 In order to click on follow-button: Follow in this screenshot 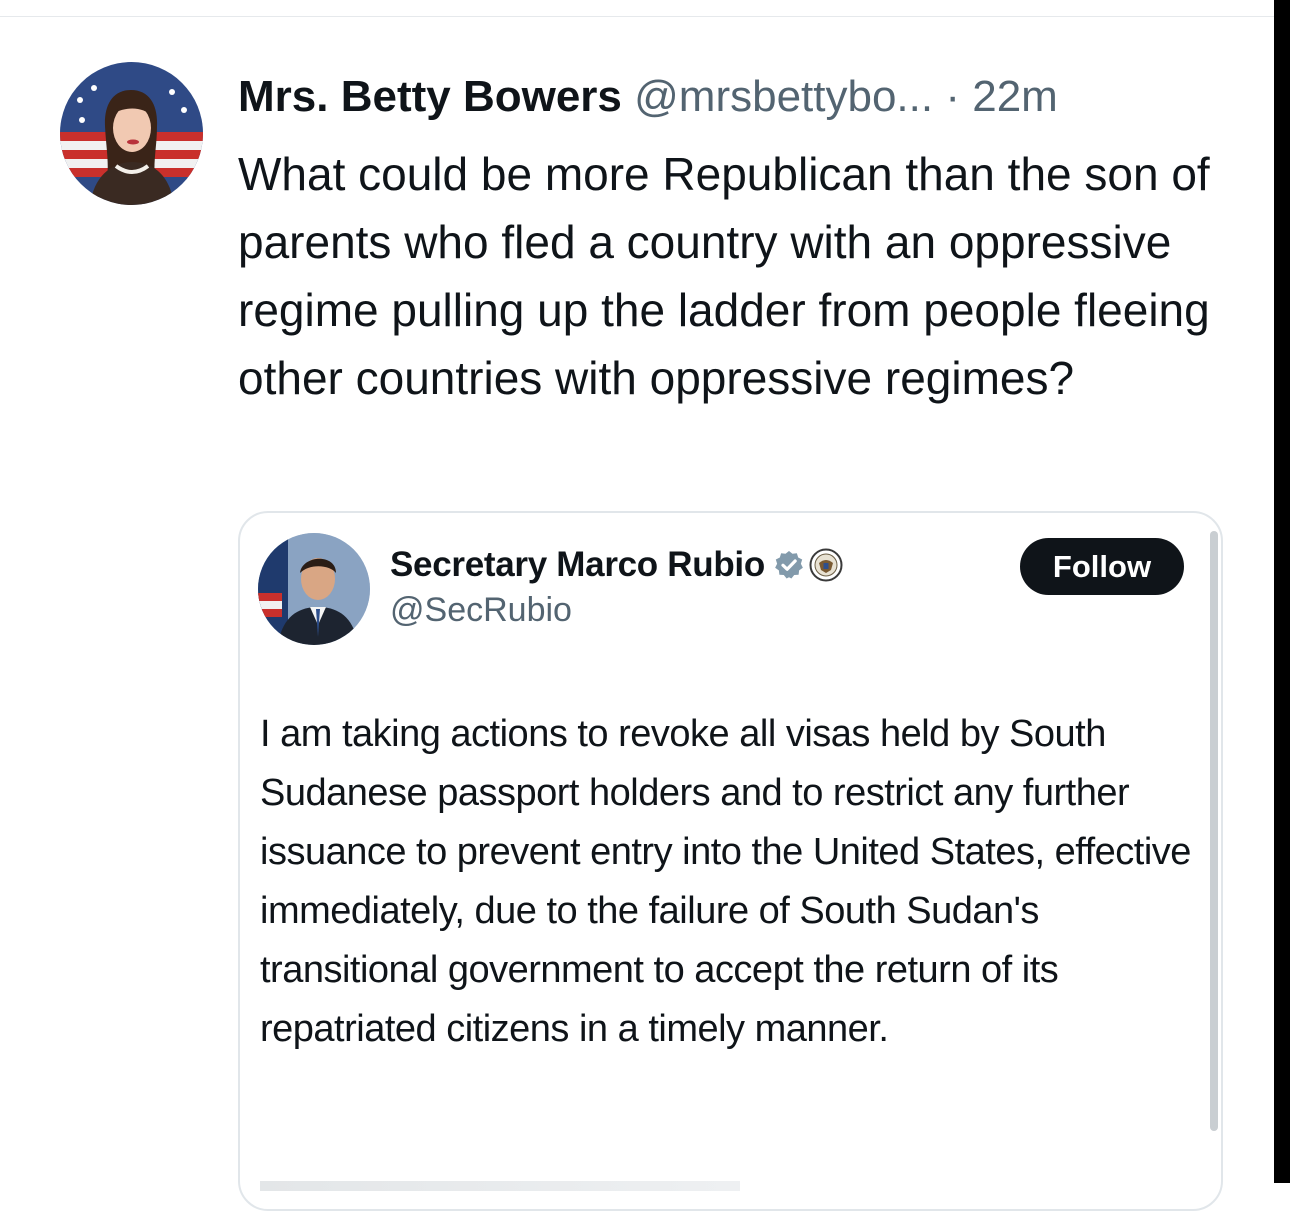, I will do `click(1102, 566)`.